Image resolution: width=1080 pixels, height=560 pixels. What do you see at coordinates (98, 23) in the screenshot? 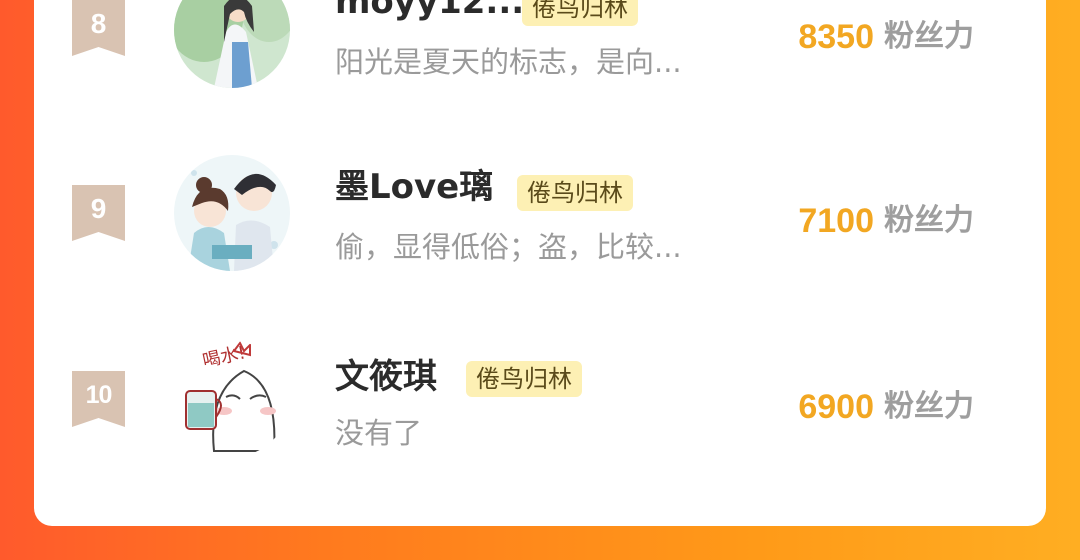
I see `rank-number: 8` at bounding box center [98, 23].